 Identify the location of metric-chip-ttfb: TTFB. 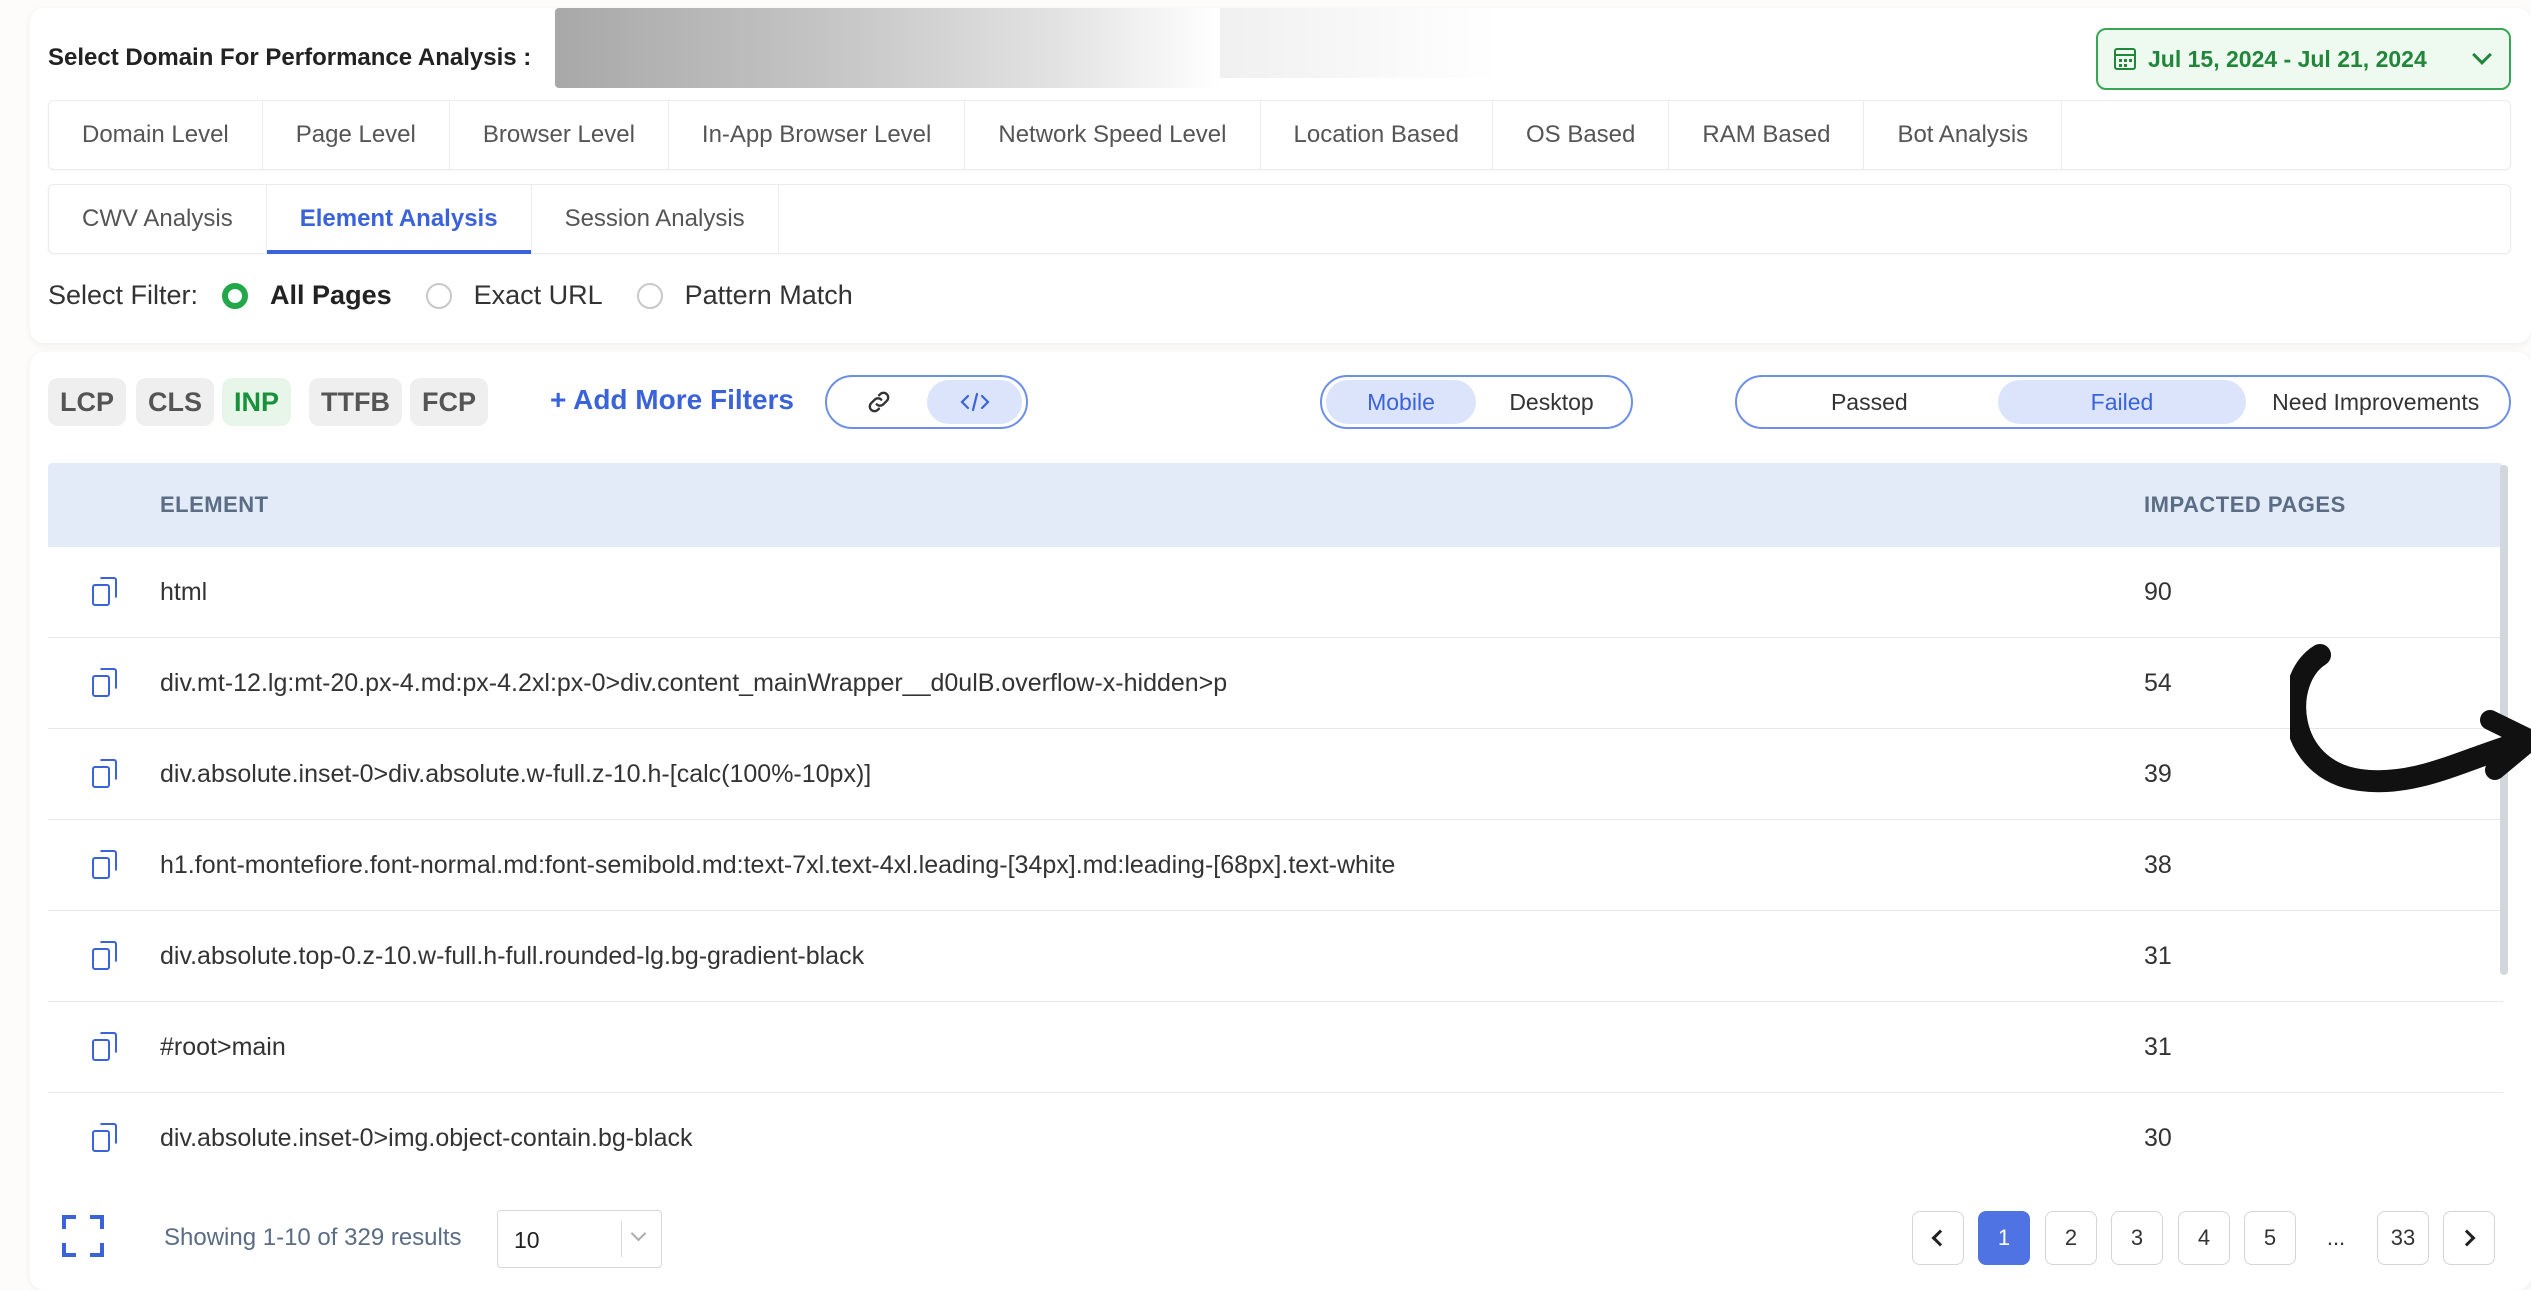
(355, 402).